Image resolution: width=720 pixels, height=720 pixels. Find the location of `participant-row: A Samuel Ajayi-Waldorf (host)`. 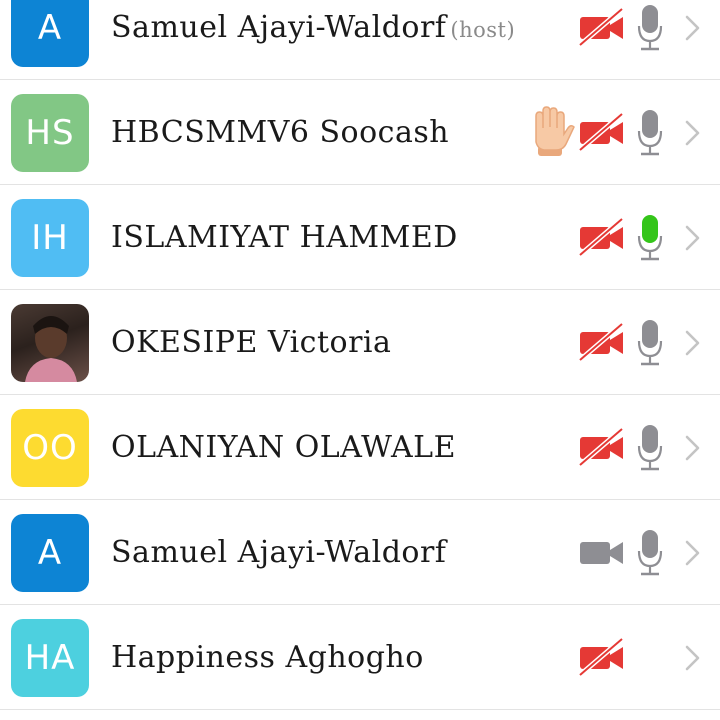

participant-row: A Samuel Ajayi-Waldorf (host) is located at coordinates (360, 40).